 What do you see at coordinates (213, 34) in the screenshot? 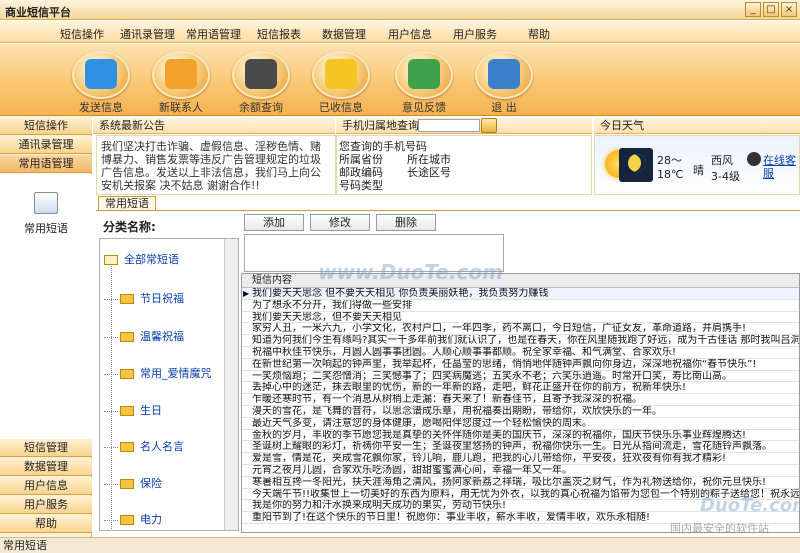
I see `menu-phrases: 常用语管理` at bounding box center [213, 34].